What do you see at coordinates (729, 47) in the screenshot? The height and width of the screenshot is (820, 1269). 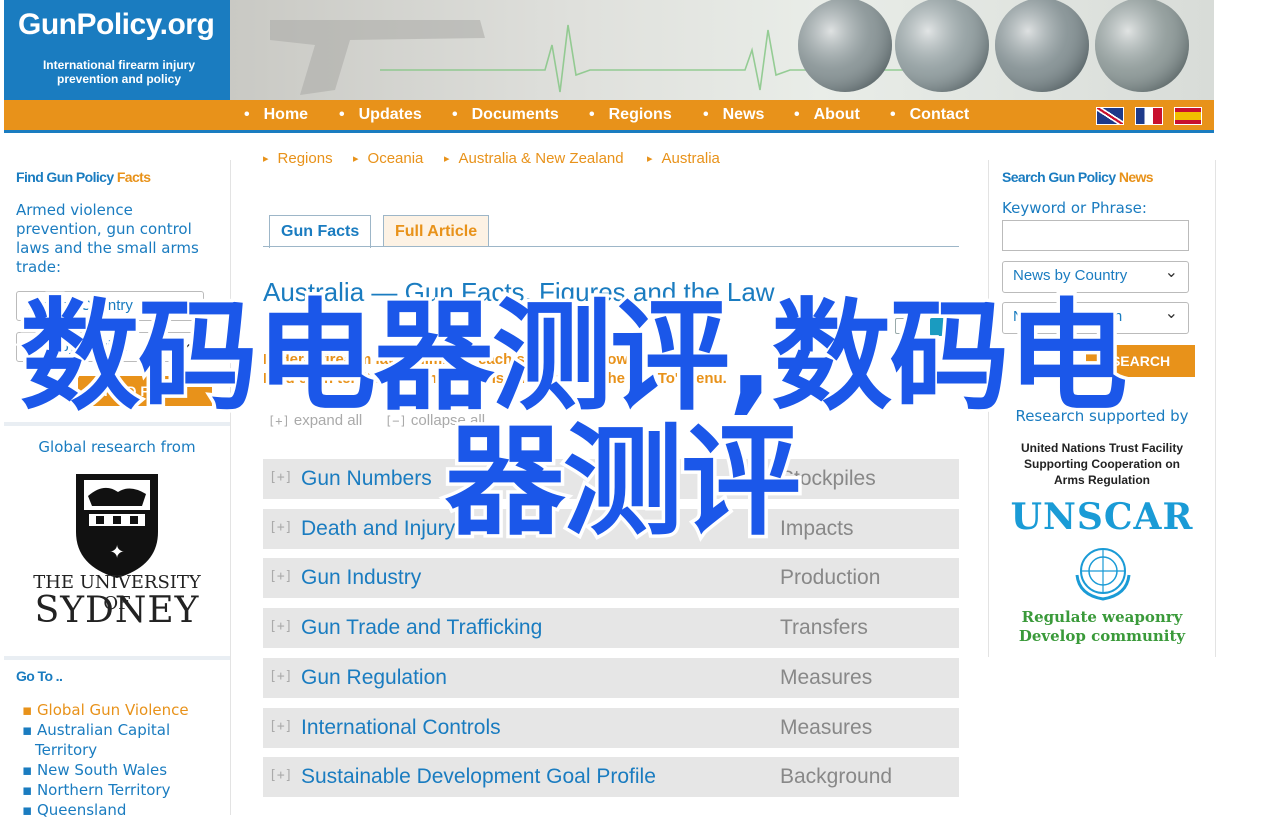 I see `banner-art` at bounding box center [729, 47].